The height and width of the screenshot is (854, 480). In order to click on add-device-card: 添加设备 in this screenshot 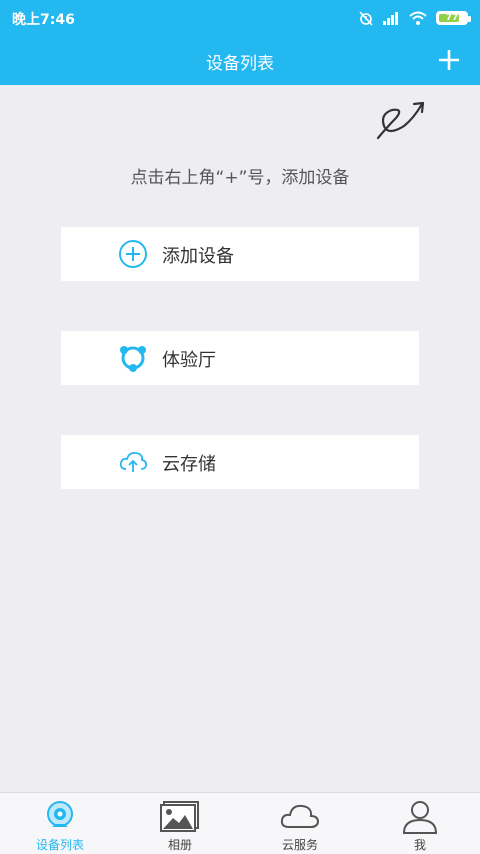, I will do `click(240, 254)`.